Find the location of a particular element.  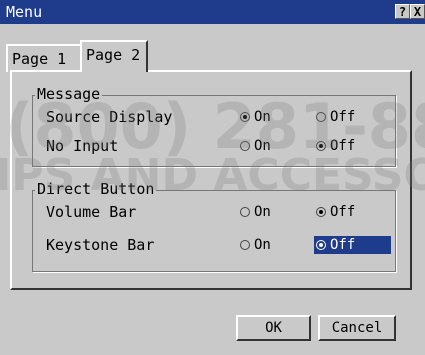

window-title: Menu is located at coordinates (24, 12).